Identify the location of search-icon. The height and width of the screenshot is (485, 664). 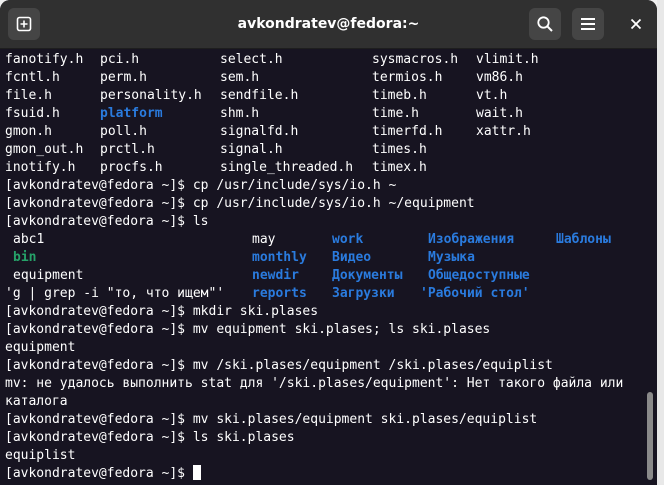
(545, 24).